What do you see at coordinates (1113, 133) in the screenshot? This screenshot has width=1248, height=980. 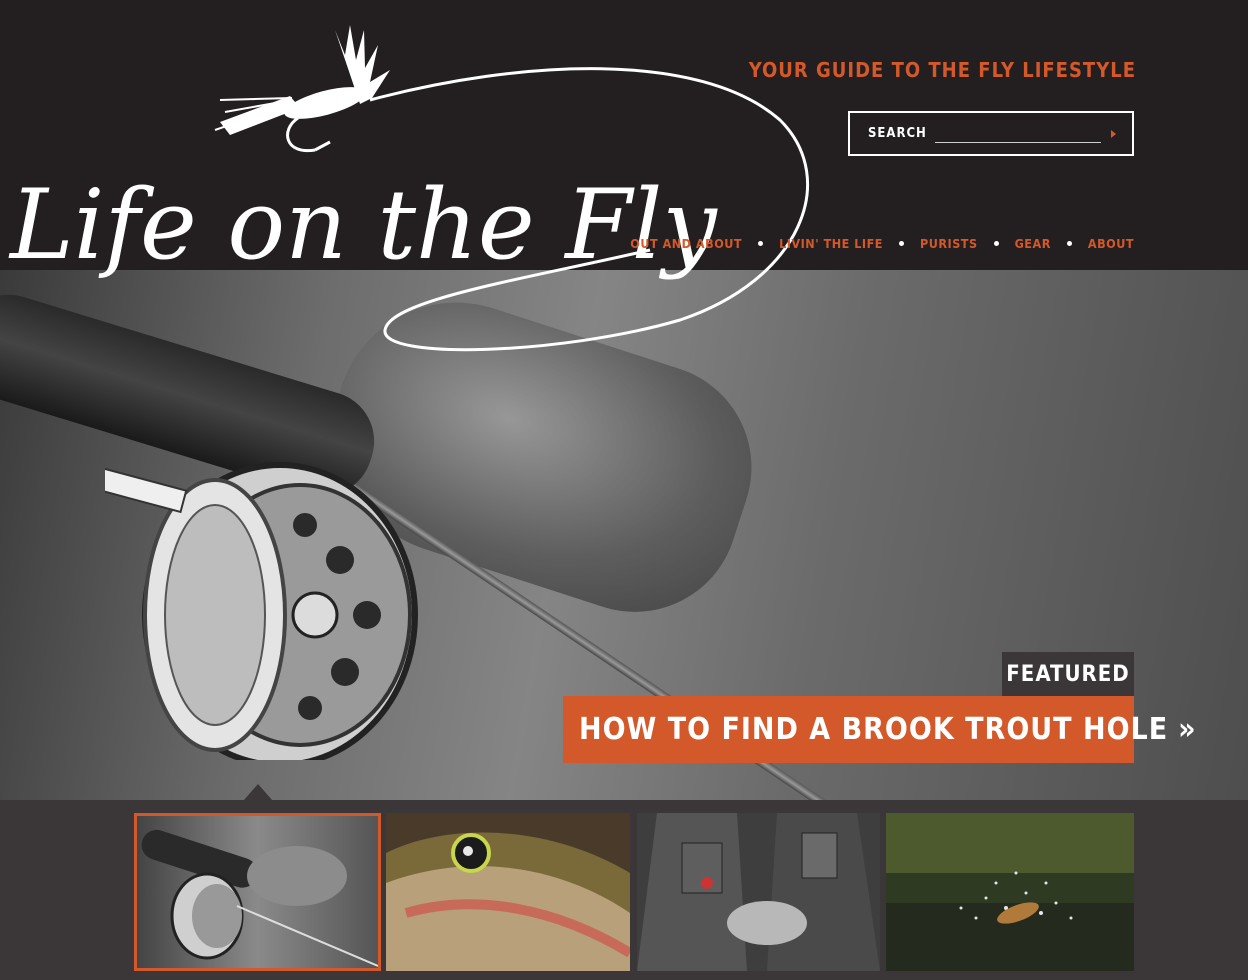 I see `play-arrow-icon` at bounding box center [1113, 133].